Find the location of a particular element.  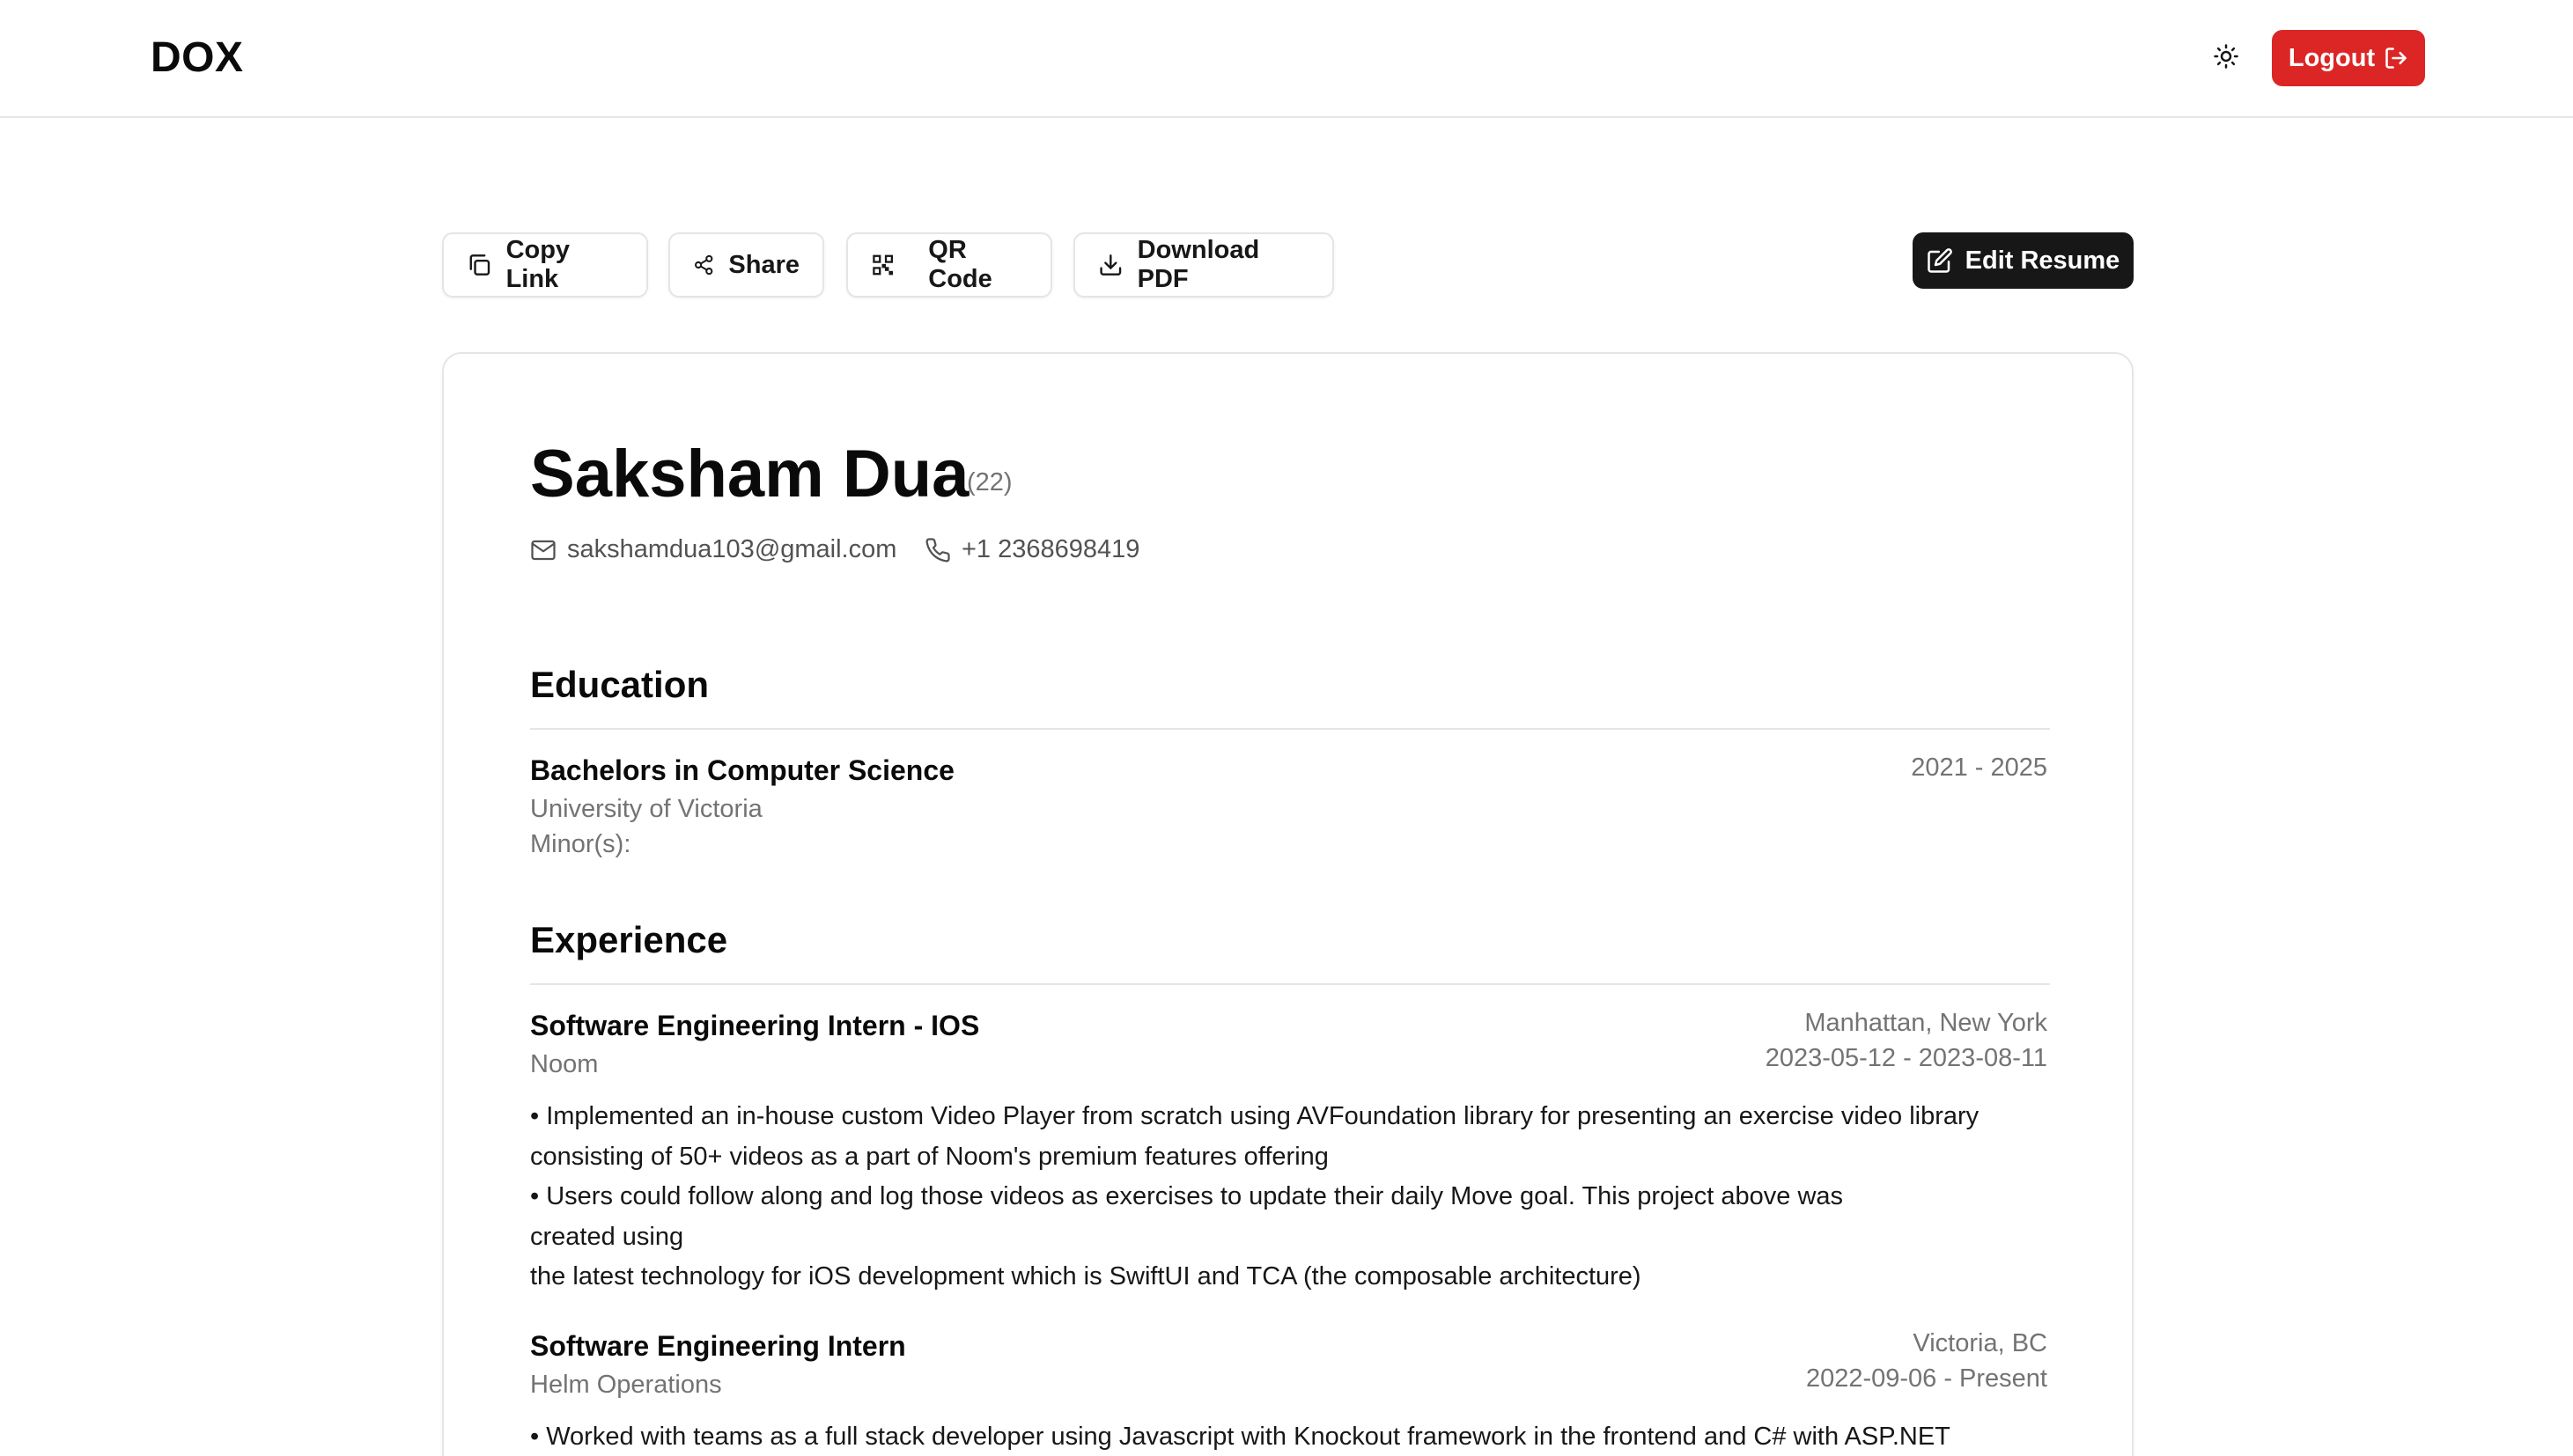

share-button: Share is located at coordinates (746, 265).